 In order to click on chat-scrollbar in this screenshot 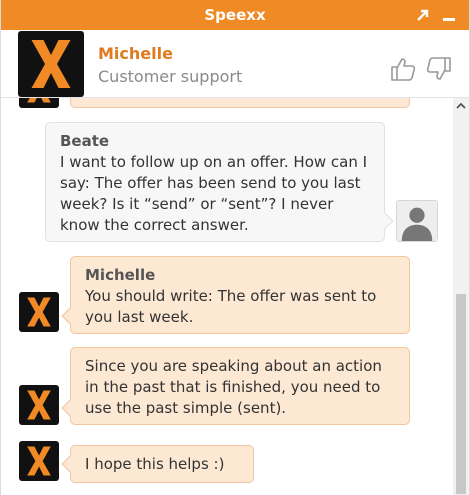, I will do `click(461, 296)`.